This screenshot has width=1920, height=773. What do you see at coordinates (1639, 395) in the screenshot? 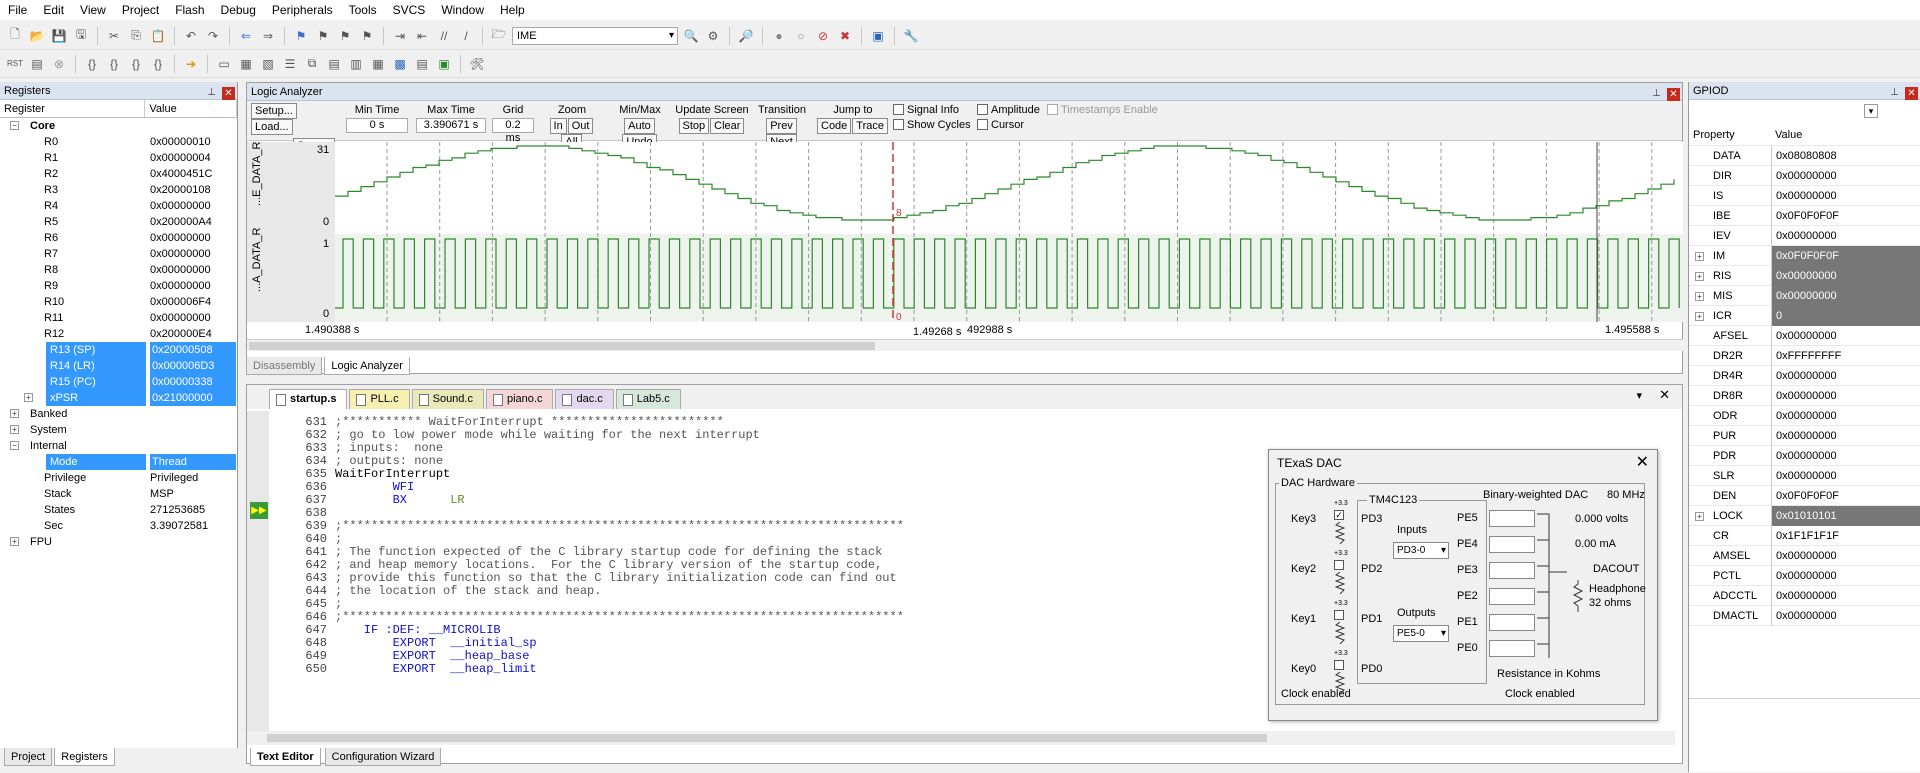
I see `tabs-dropdown-icon: ▾` at bounding box center [1639, 395].